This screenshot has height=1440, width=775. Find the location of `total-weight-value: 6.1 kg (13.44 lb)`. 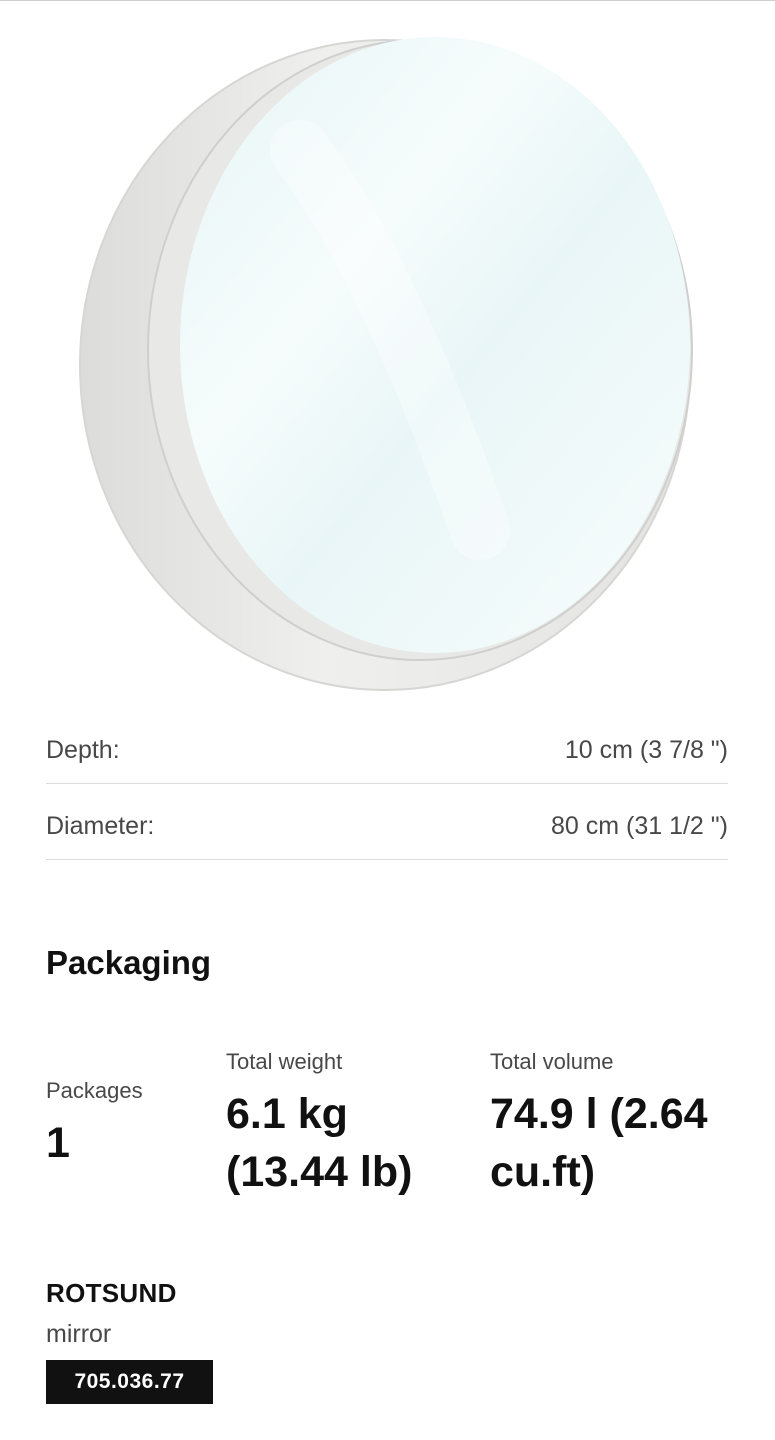

total-weight-value: 6.1 kg (13.44 lb) is located at coordinates (319, 1143).